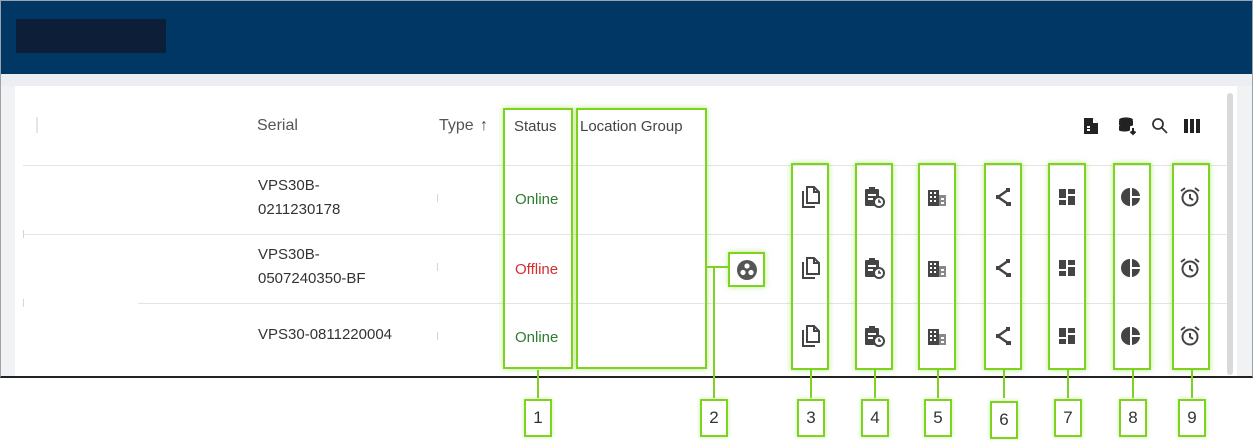 This screenshot has height=440, width=1253. What do you see at coordinates (714, 418) in the screenshot?
I see `callout-number: 2` at bounding box center [714, 418].